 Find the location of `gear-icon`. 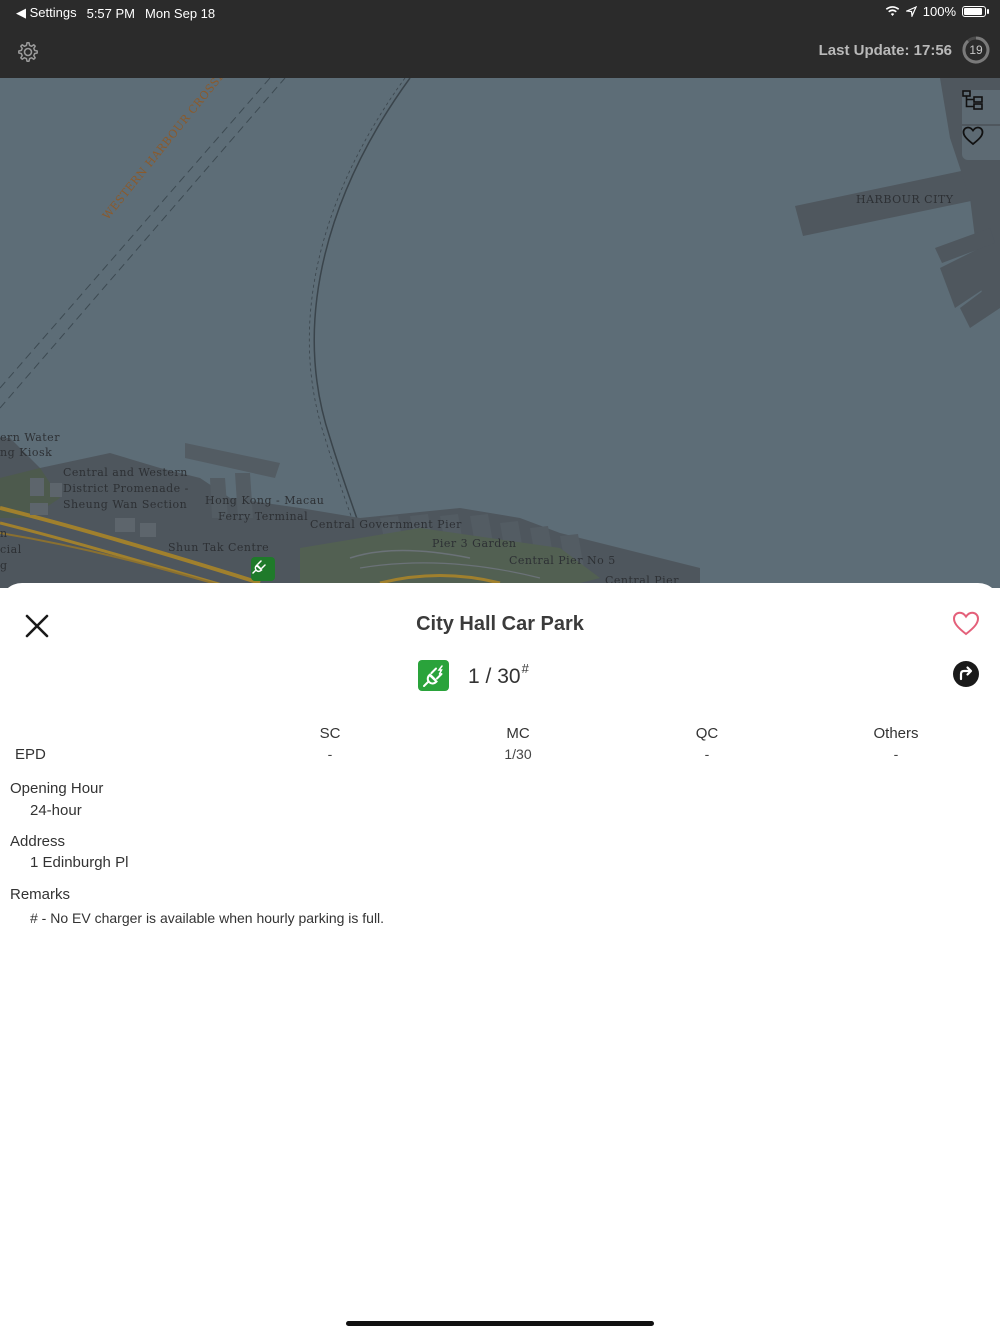

gear-icon is located at coordinates (28, 52).